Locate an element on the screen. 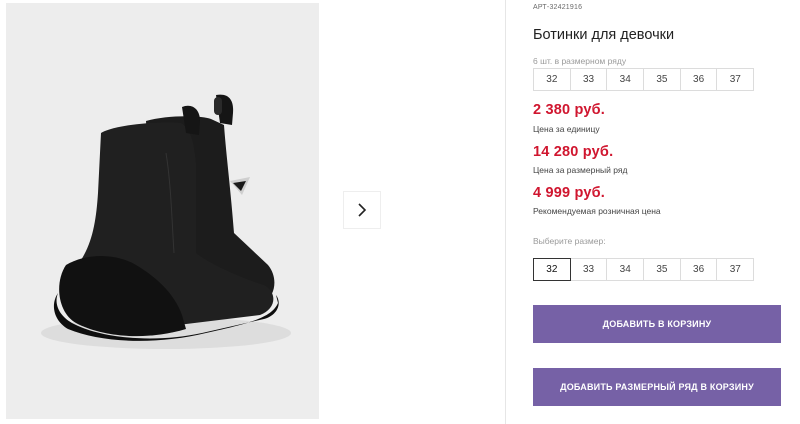  size-selector: 32 33 34 35 36 37 is located at coordinates (644, 269).